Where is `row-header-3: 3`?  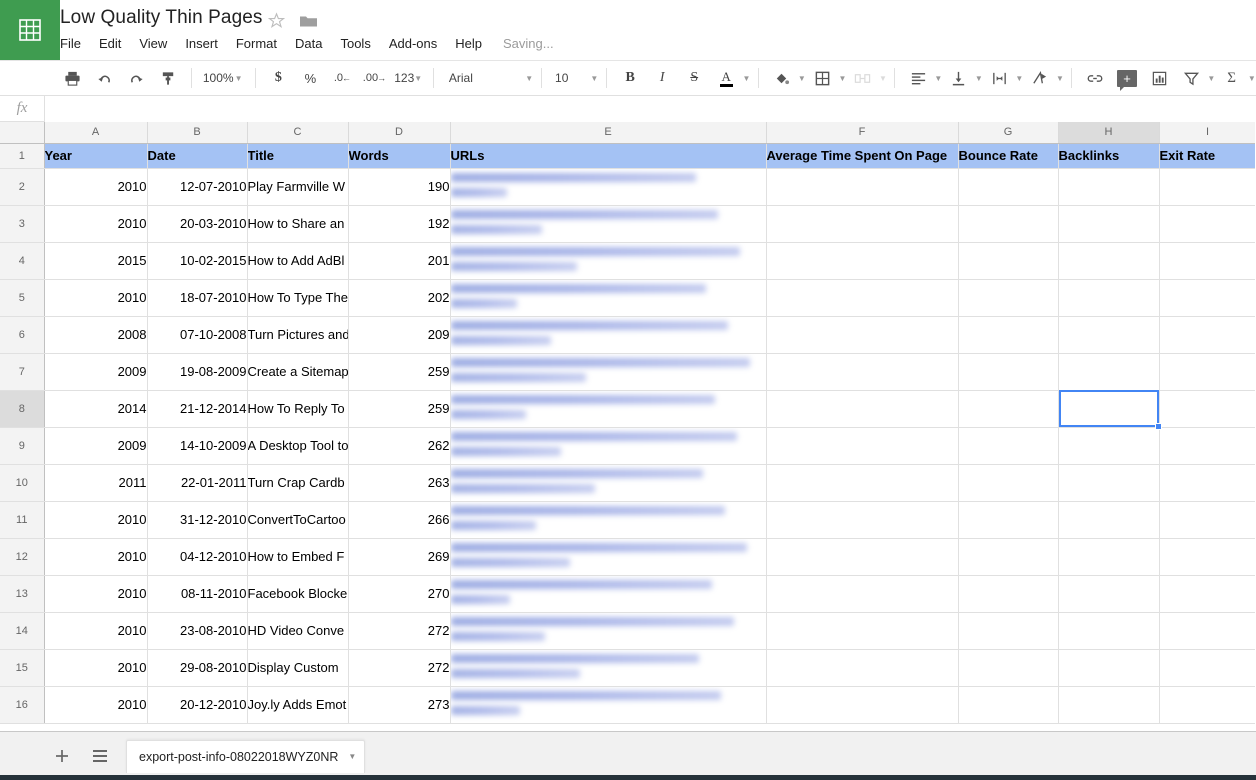 row-header-3: 3 is located at coordinates (22, 224).